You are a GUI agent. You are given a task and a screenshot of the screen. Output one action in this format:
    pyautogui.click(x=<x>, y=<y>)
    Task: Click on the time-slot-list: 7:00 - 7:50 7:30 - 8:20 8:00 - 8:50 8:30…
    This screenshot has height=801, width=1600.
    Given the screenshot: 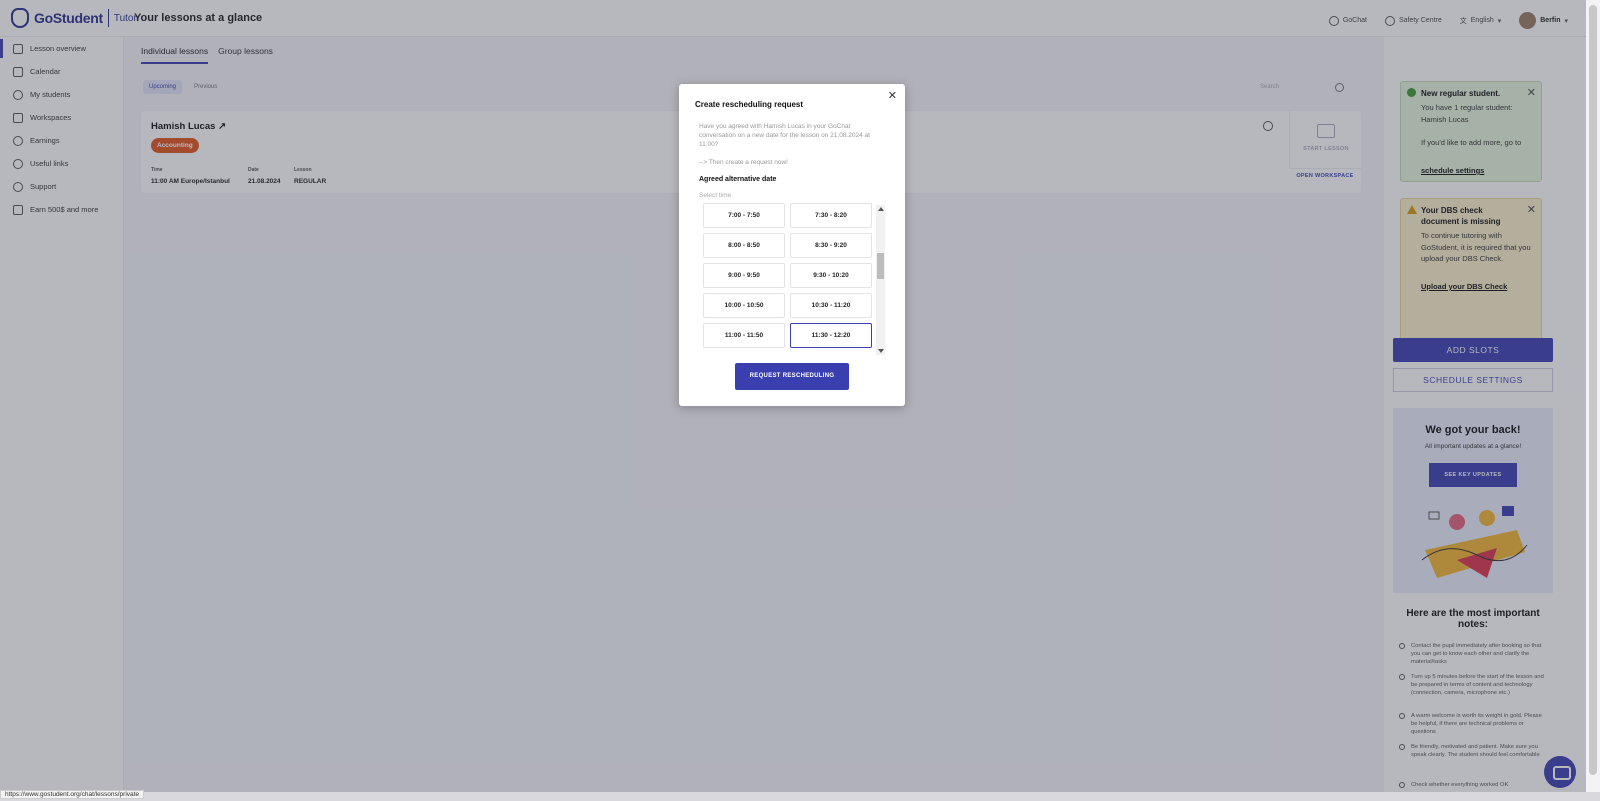 What is the action you would take?
    pyautogui.click(x=792, y=278)
    